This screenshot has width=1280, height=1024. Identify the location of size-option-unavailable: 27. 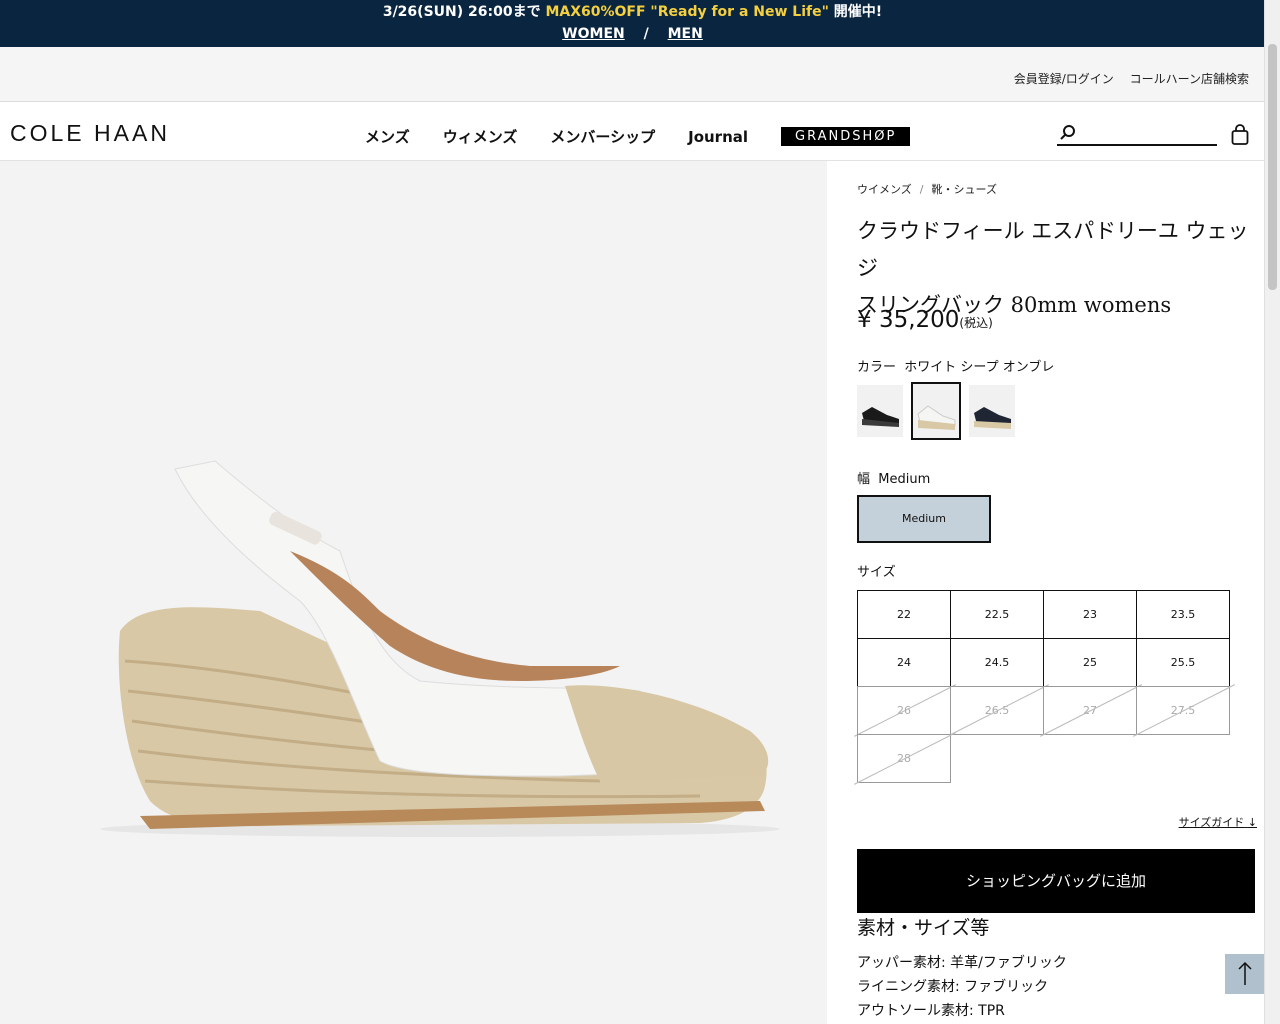
(1090, 710).